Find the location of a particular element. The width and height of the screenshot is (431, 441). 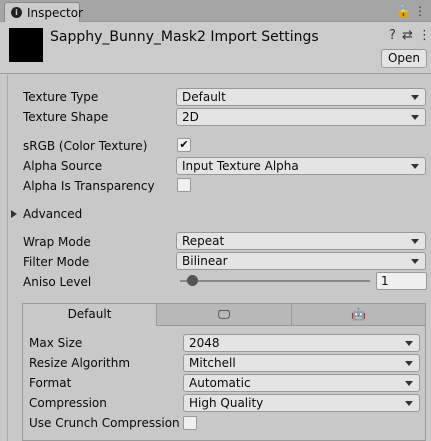

compression-dropdown: High Quality is located at coordinates (301, 403).